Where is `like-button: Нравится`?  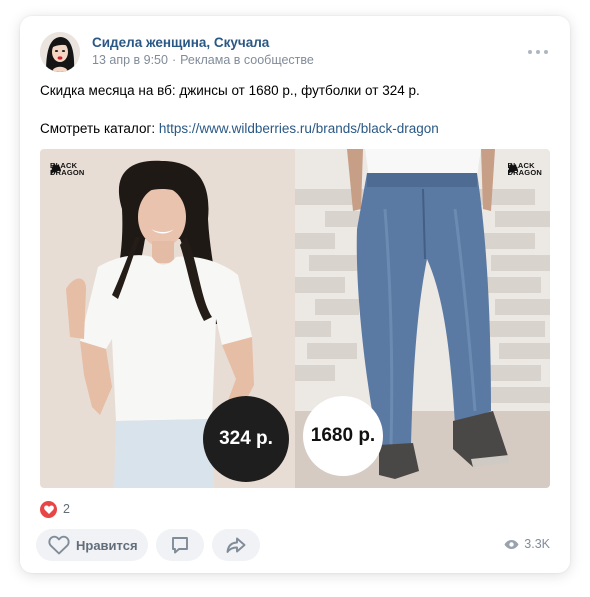
like-button: Нравится is located at coordinates (92, 545).